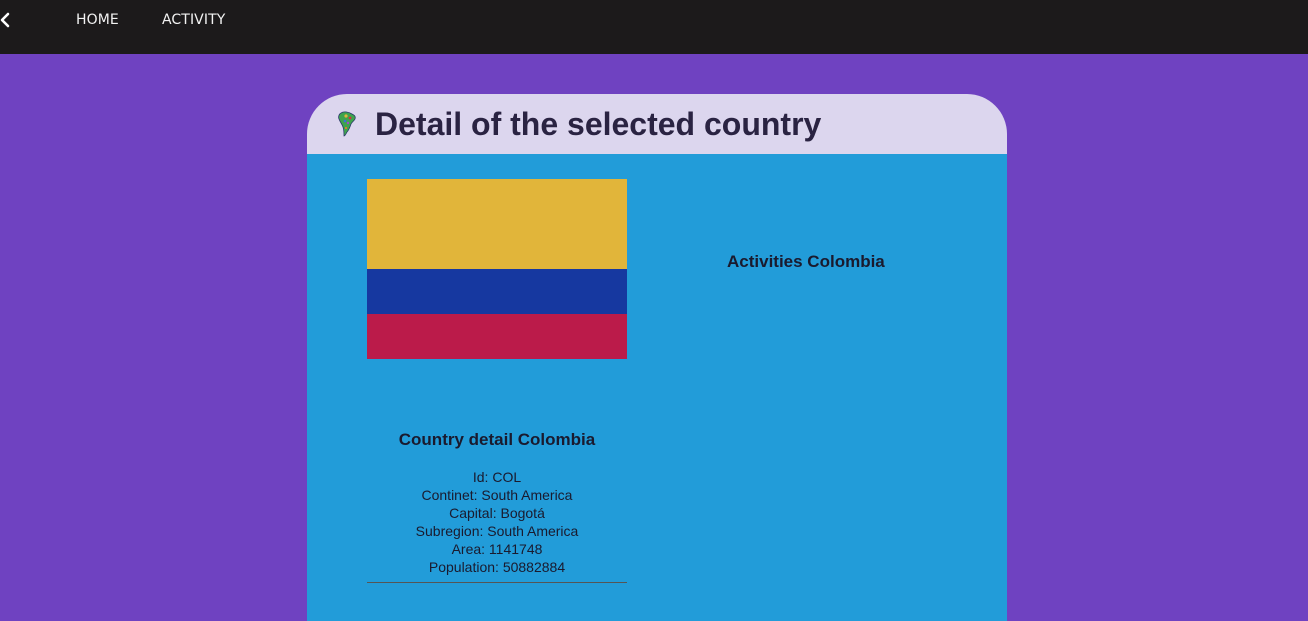 This screenshot has height=621, width=1308. I want to click on flag-red-stripe, so click(497, 336).